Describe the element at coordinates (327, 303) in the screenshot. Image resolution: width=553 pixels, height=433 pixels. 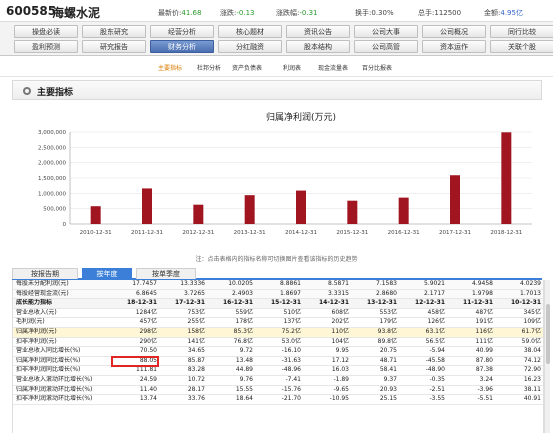
I see `cell-value: 14-12-31` at that location.